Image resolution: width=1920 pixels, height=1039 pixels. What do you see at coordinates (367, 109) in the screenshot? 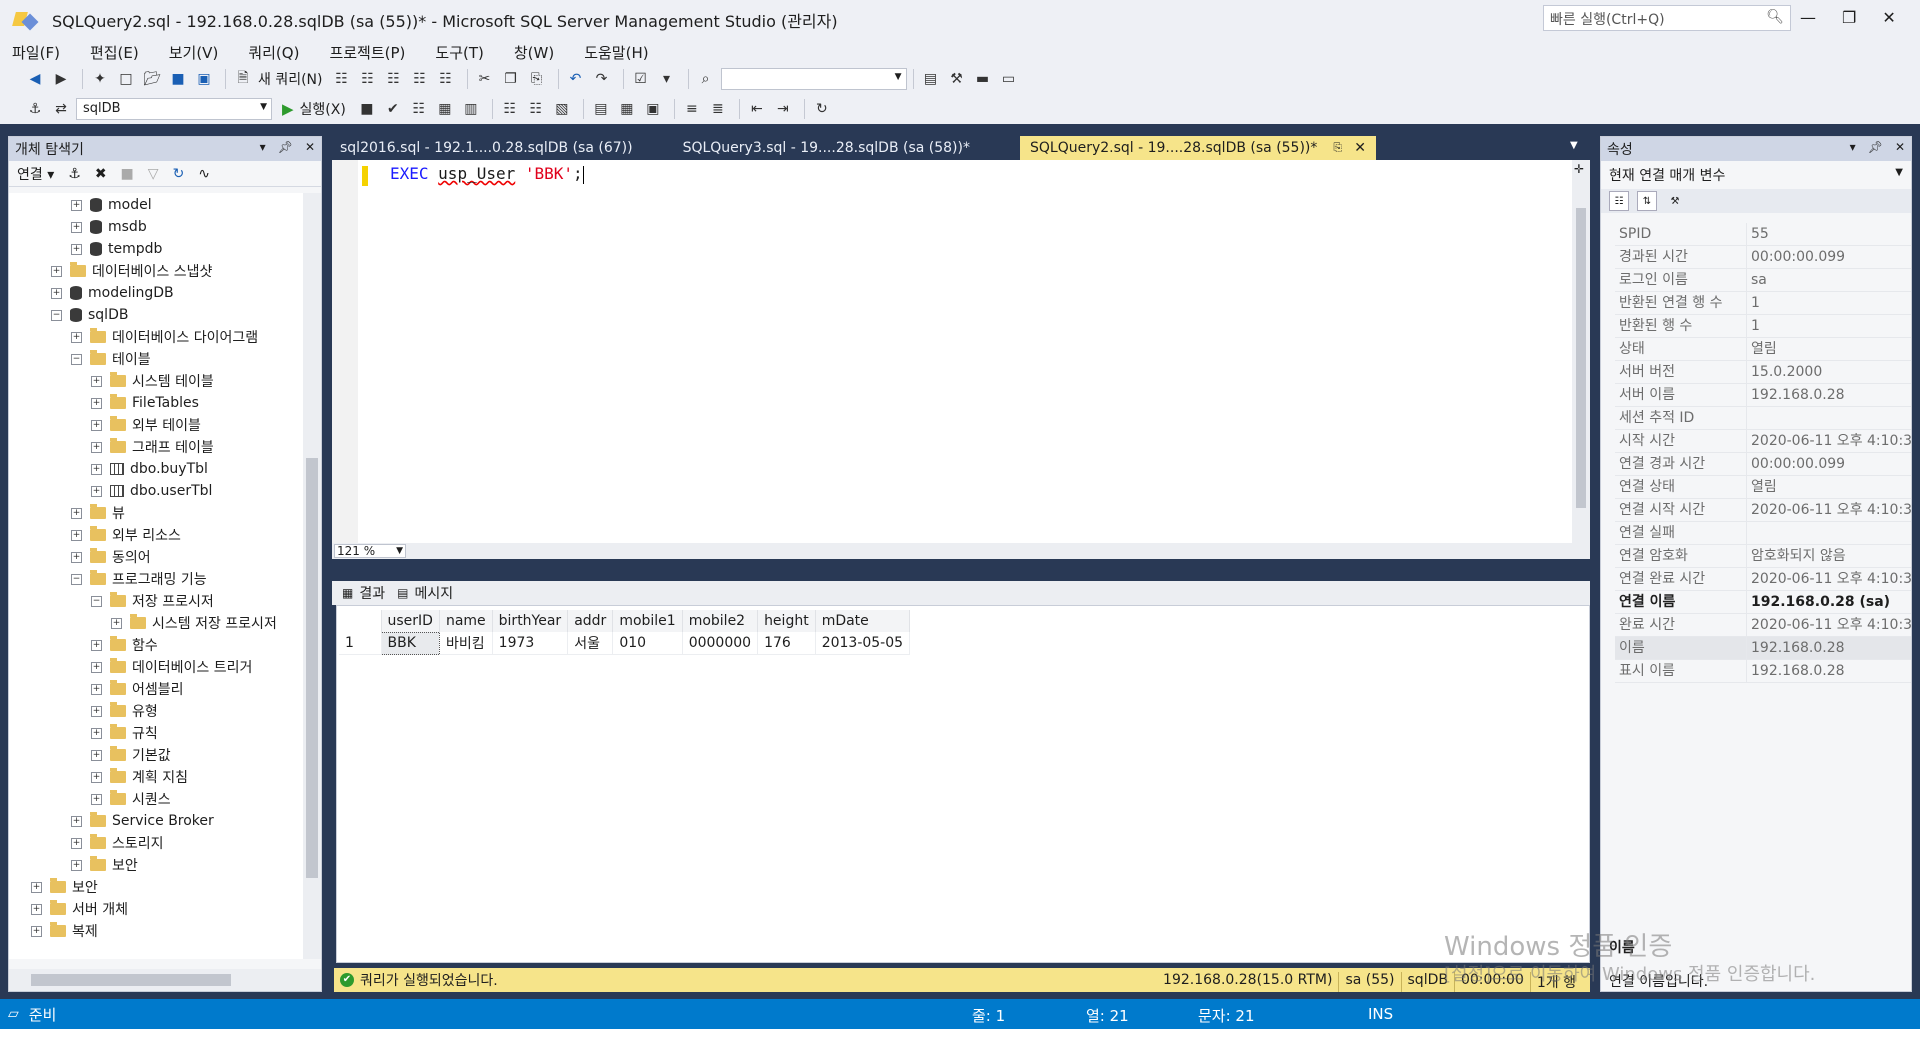
I see `cancel-query-icon: ■` at bounding box center [367, 109].